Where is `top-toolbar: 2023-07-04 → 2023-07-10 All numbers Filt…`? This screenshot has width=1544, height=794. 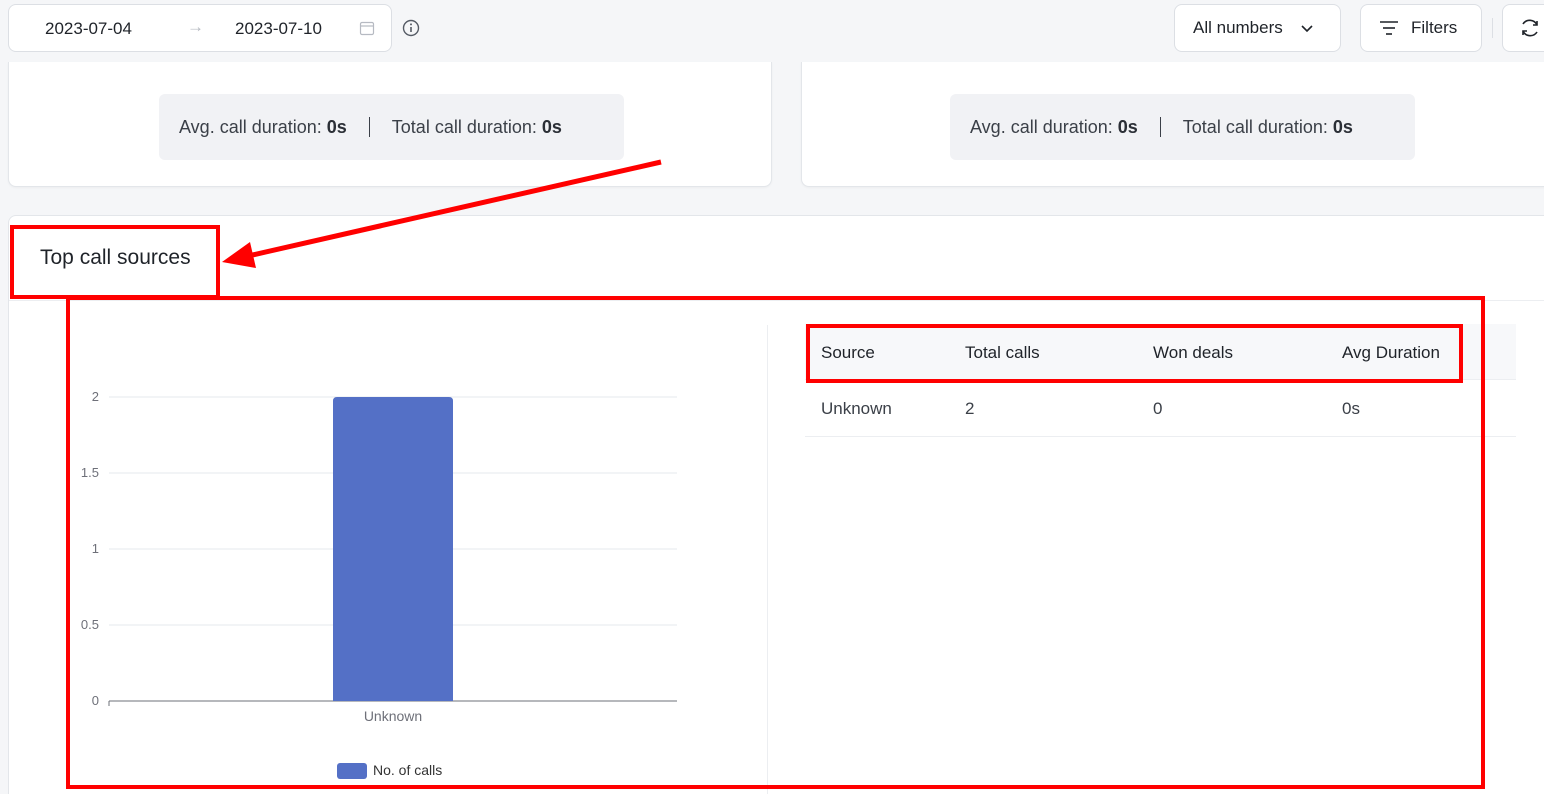
top-toolbar: 2023-07-04 → 2023-07-10 All numbers Filt… is located at coordinates (772, 31).